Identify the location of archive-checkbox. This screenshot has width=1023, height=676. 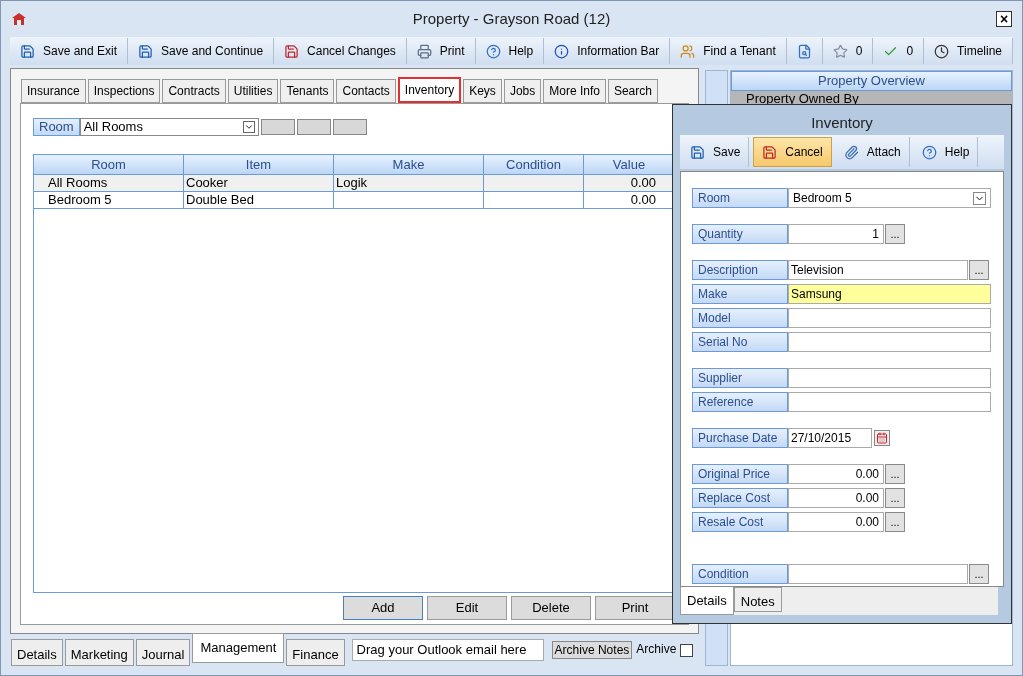
(687, 650).